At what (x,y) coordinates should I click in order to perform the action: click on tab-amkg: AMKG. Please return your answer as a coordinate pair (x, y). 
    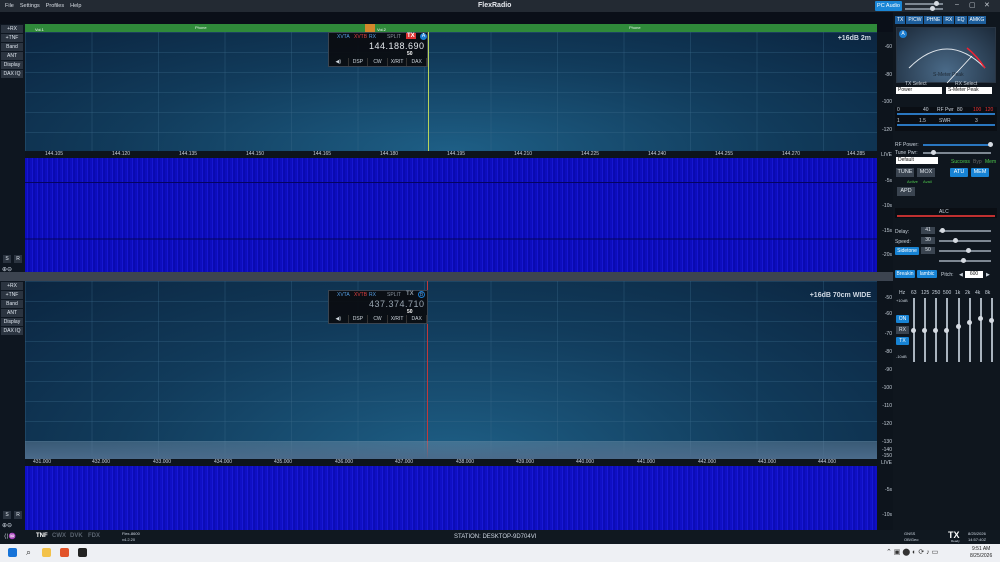
    Looking at the image, I should click on (977, 20).